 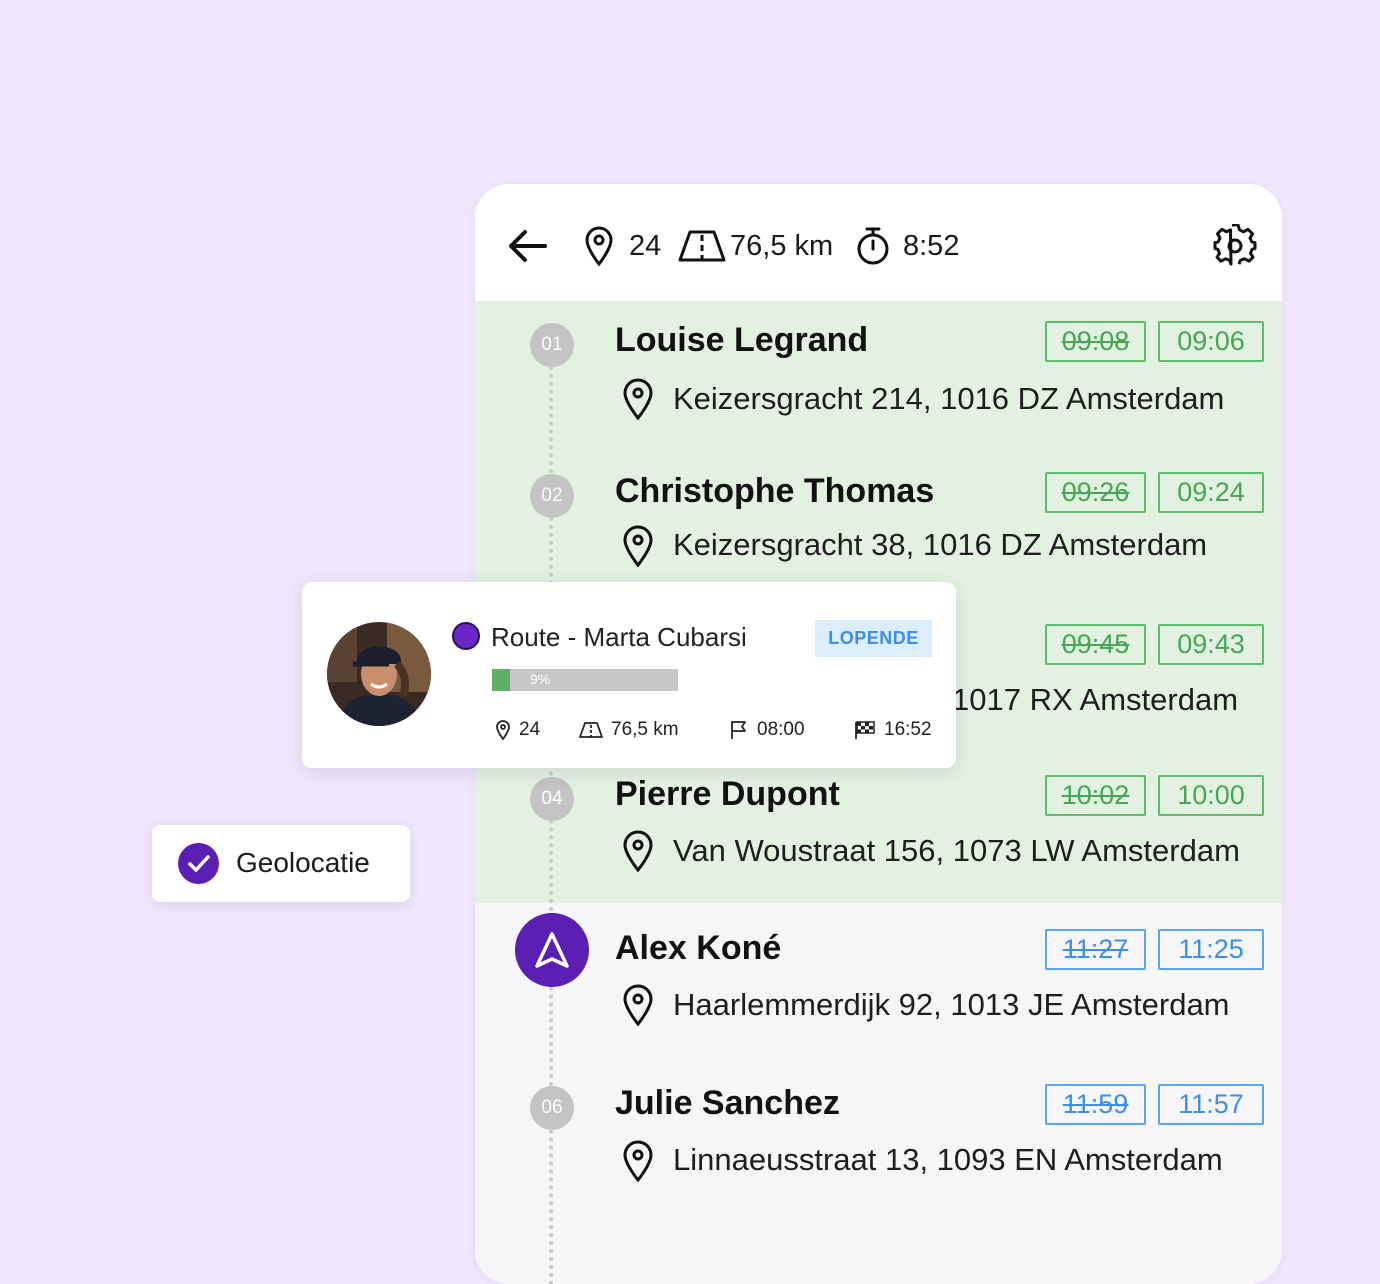 I want to click on flag-icon, so click(x=738, y=730).